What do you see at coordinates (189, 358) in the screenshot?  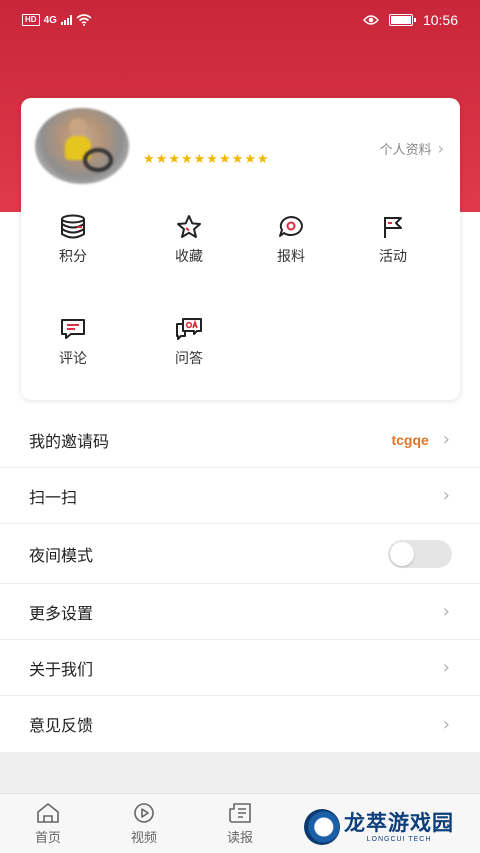 I see `shortcut-label: 问答` at bounding box center [189, 358].